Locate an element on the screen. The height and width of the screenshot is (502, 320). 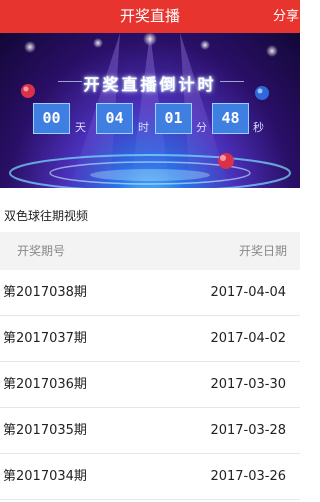
countdown-minutes-unit: 分 is located at coordinates (201, 127).